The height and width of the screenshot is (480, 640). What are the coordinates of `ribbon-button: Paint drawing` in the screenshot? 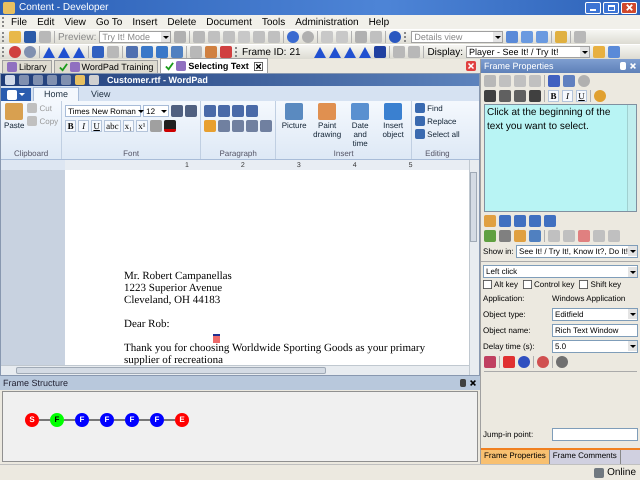 It's located at (327, 126).